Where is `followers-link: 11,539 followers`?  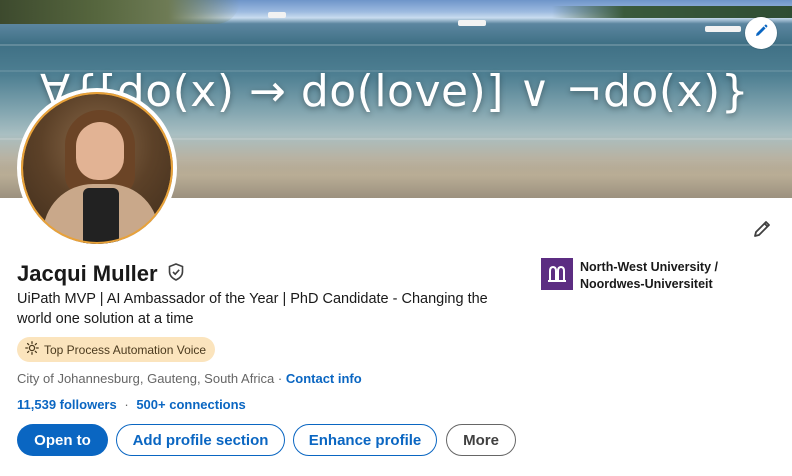
followers-link: 11,539 followers is located at coordinates (67, 404).